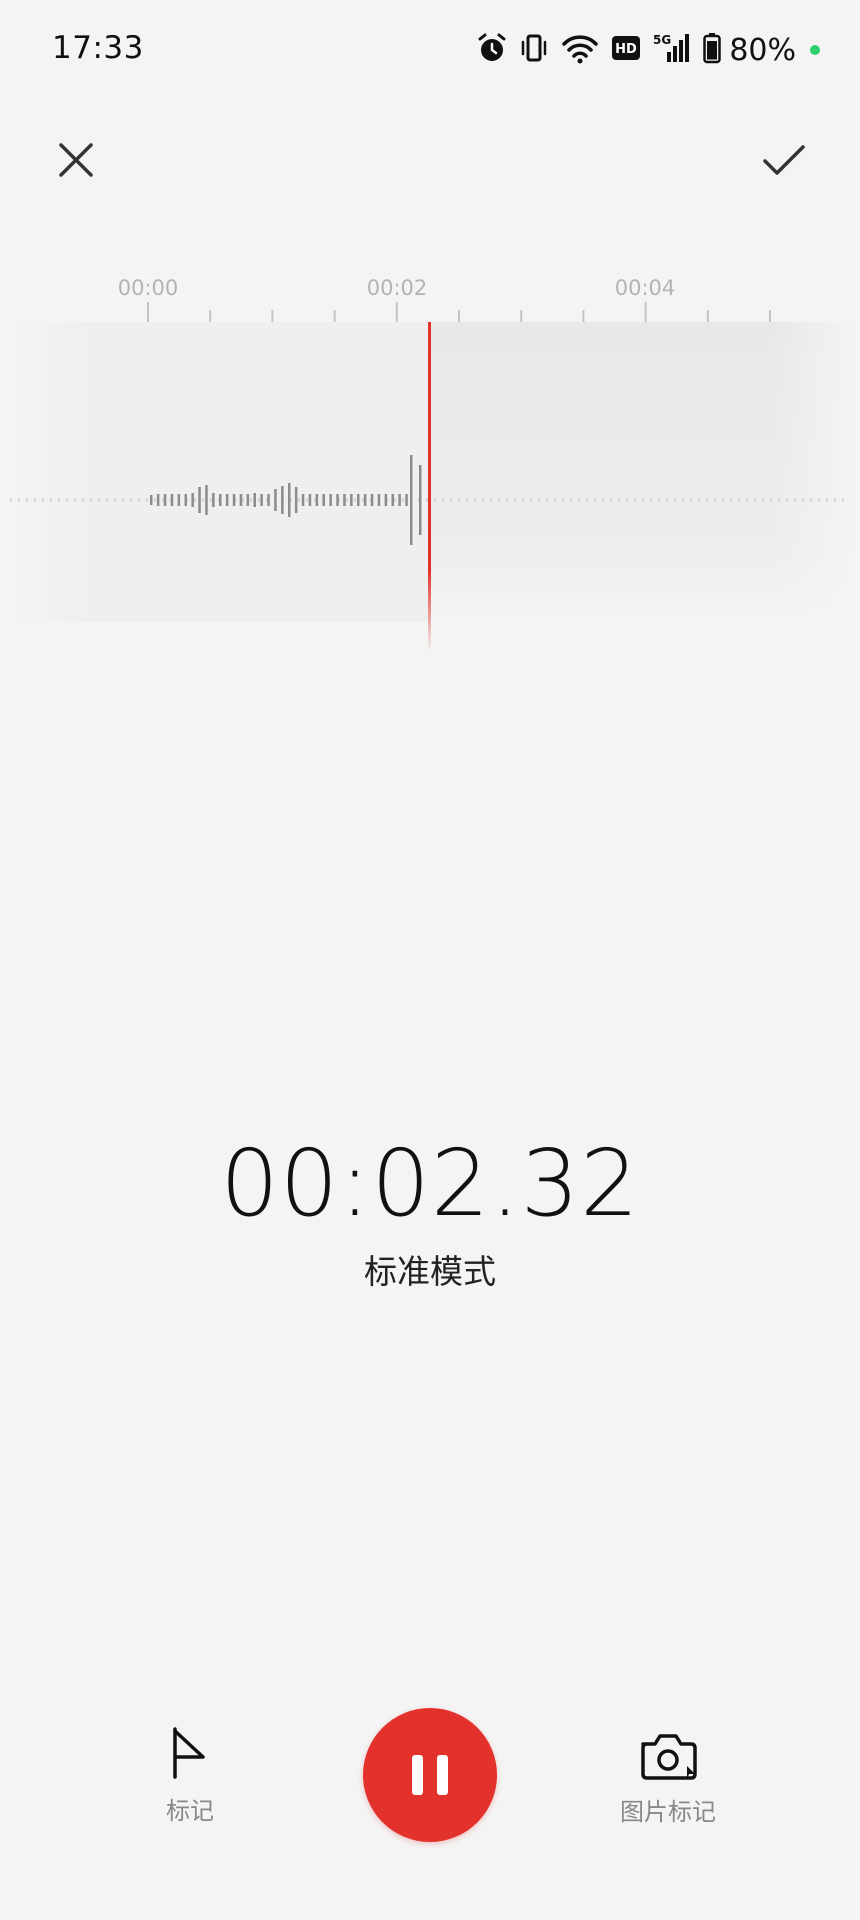  I want to click on elapsed-timer: 00:02.32, so click(430, 1183).